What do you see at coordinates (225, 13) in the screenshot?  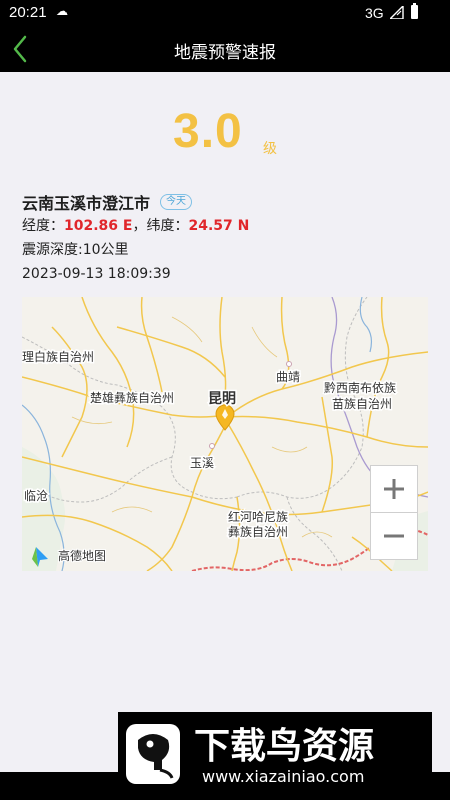 I see `status-bar: 20:21 ☁ 3G` at bounding box center [225, 13].